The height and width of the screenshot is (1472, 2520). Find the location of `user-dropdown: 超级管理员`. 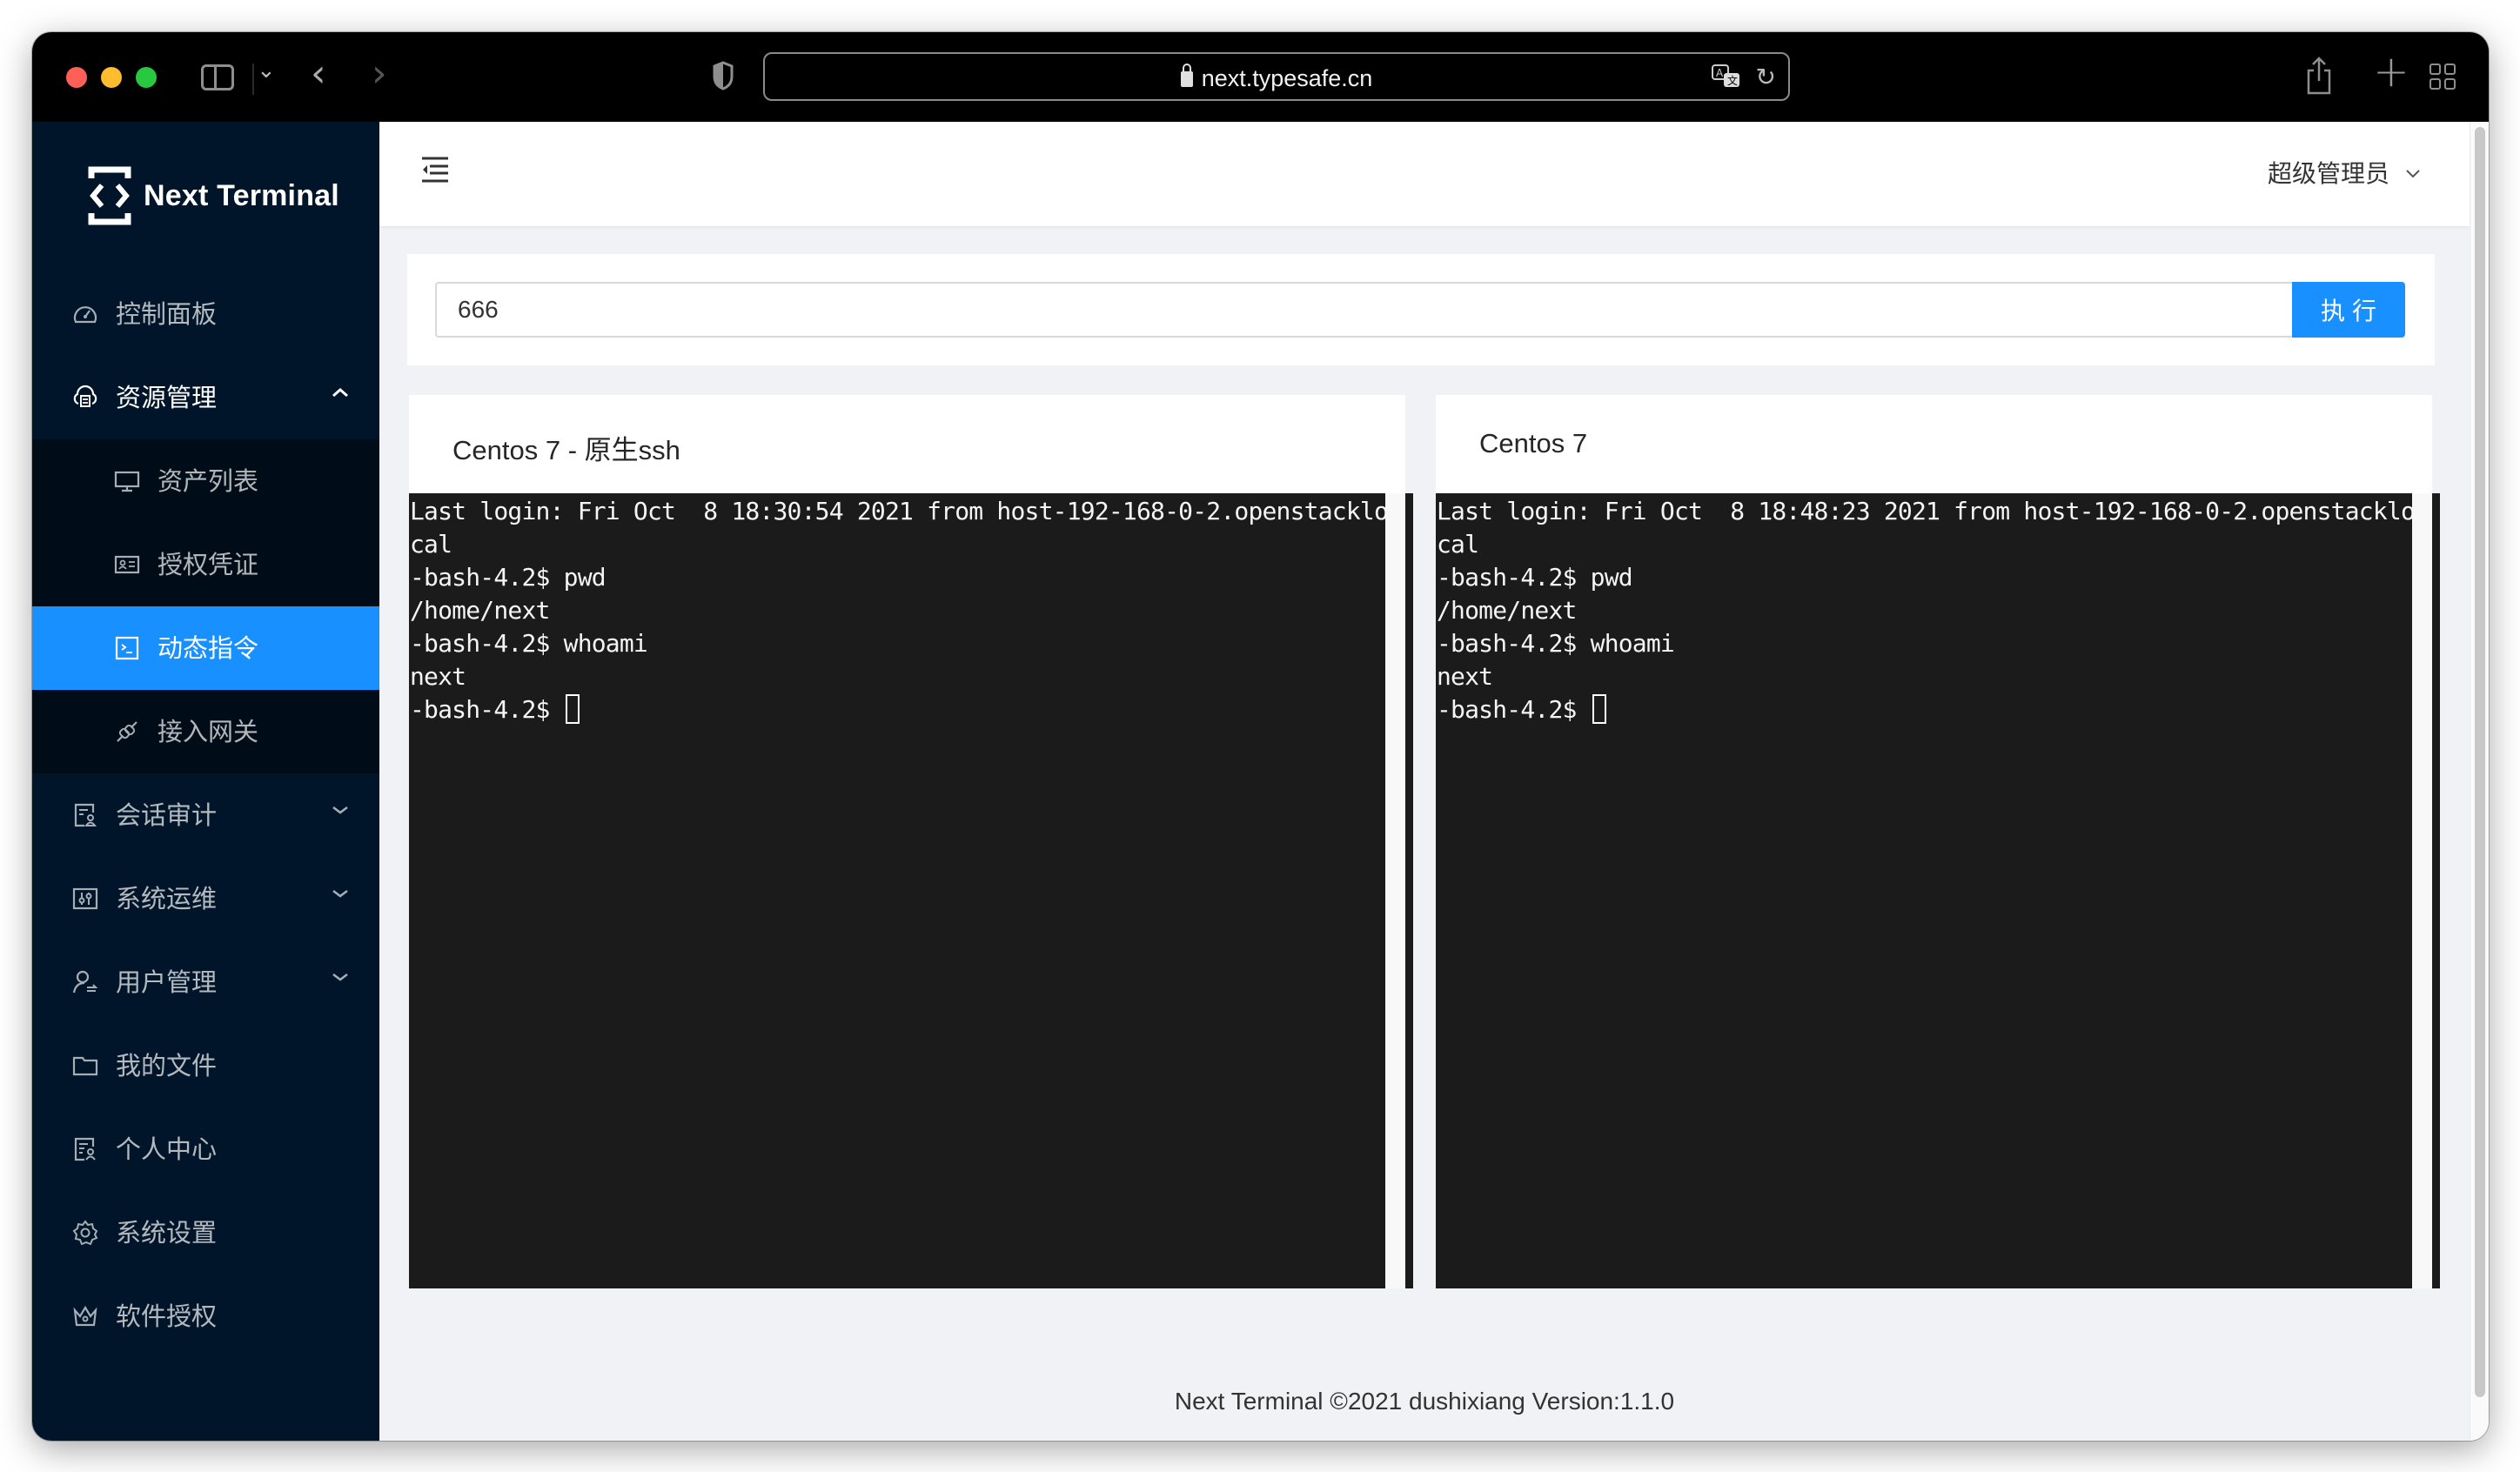

user-dropdown: 超级管理员 is located at coordinates (2344, 172).